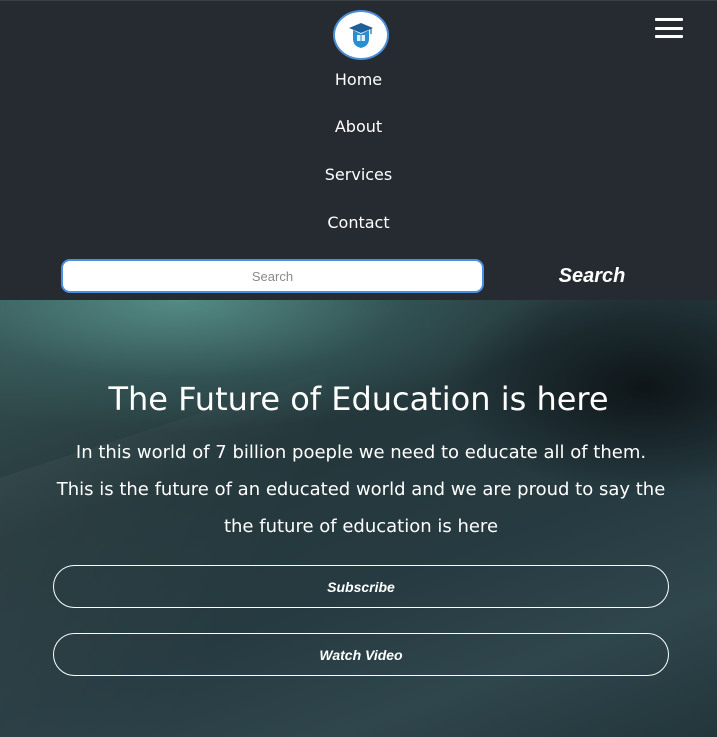 This screenshot has height=737, width=717. I want to click on search-input, so click(272, 276).